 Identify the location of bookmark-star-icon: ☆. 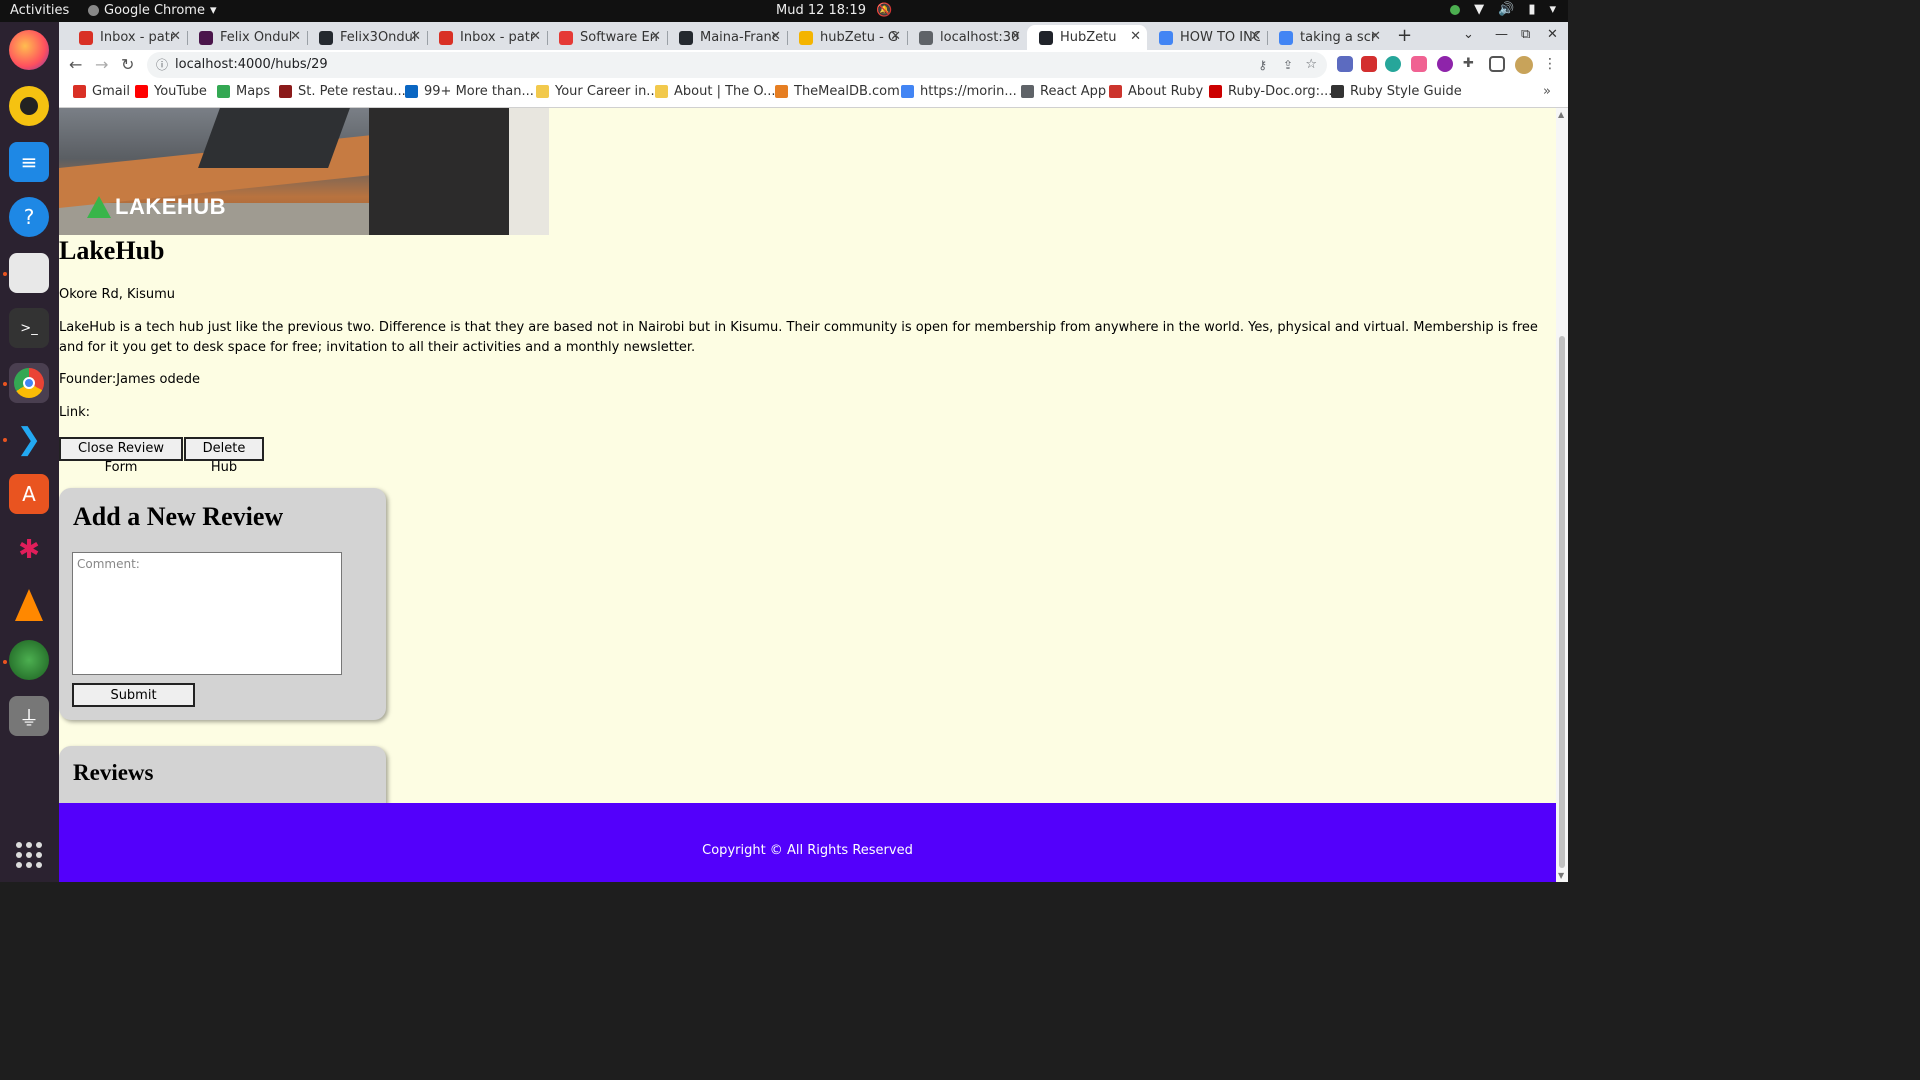
(1311, 65).